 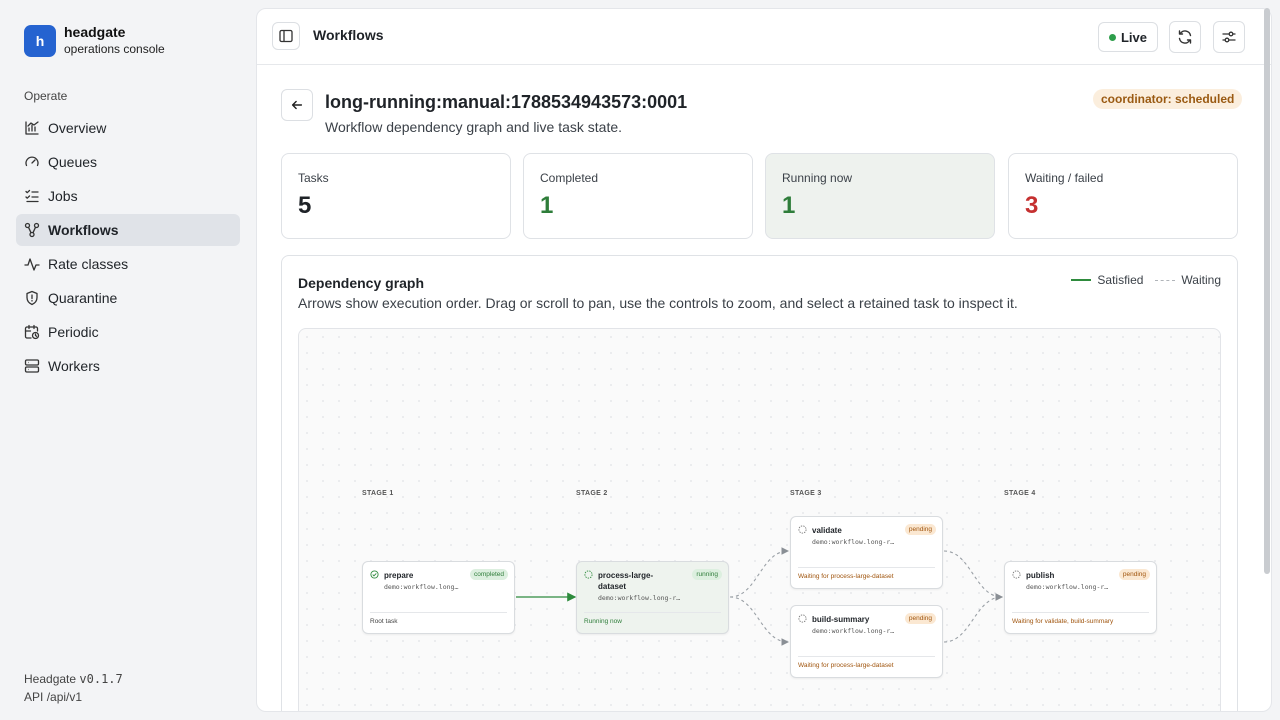 I want to click on stat-card-completed: Completed 1, so click(x=638, y=196).